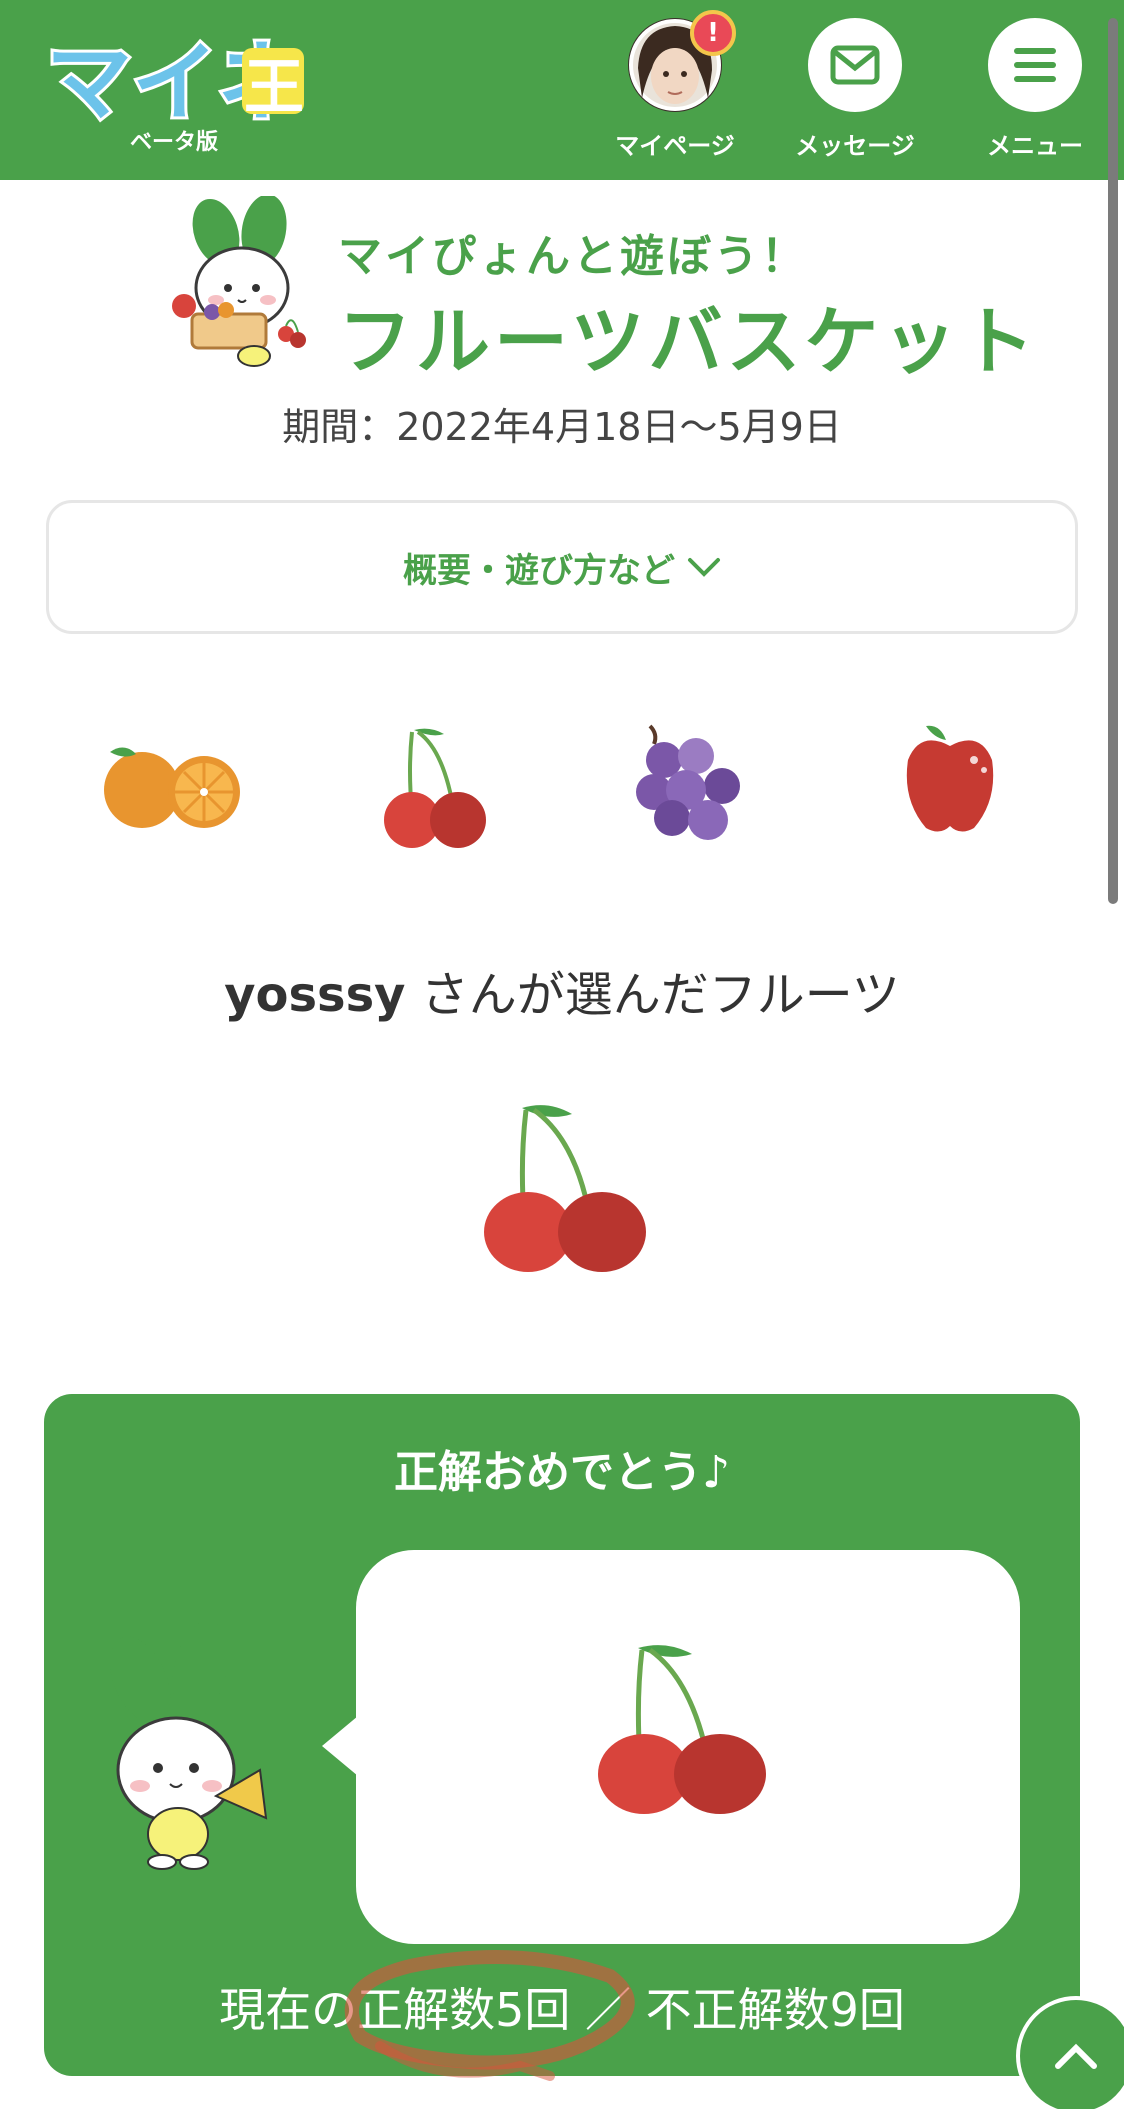 The image size is (1124, 2109). I want to click on notification-badge: !, so click(713, 33).